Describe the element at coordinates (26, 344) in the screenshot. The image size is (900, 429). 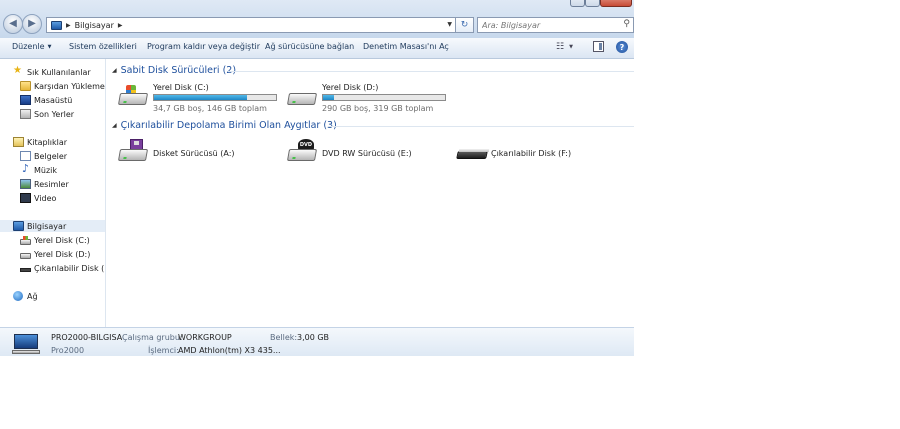
I see `computer-large-icon` at that location.